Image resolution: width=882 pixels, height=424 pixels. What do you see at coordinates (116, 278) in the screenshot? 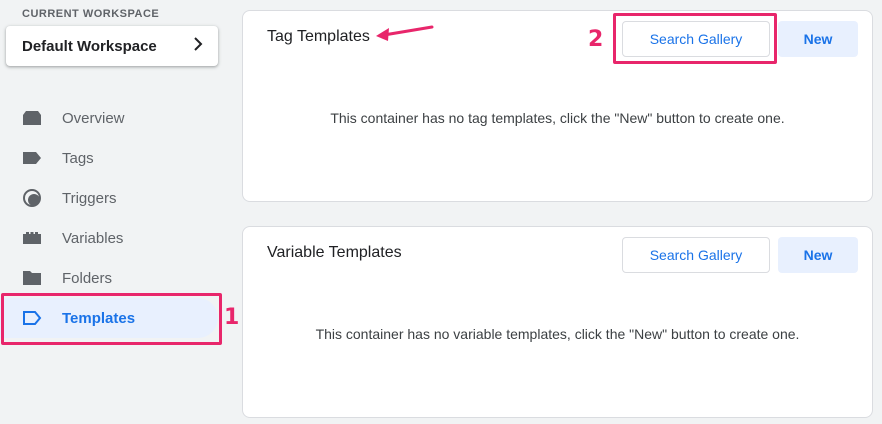
I see `sidebar-item-folders: Folders` at bounding box center [116, 278].